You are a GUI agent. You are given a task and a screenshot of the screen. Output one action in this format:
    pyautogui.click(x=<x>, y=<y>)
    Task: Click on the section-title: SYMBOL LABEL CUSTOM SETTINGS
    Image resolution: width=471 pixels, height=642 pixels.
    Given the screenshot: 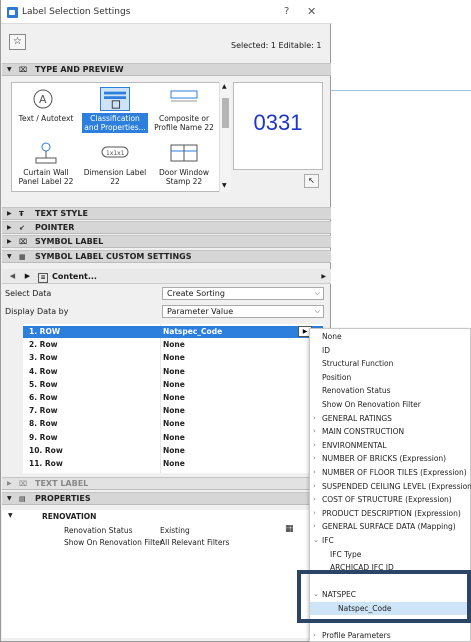 What is the action you would take?
    pyautogui.click(x=113, y=256)
    